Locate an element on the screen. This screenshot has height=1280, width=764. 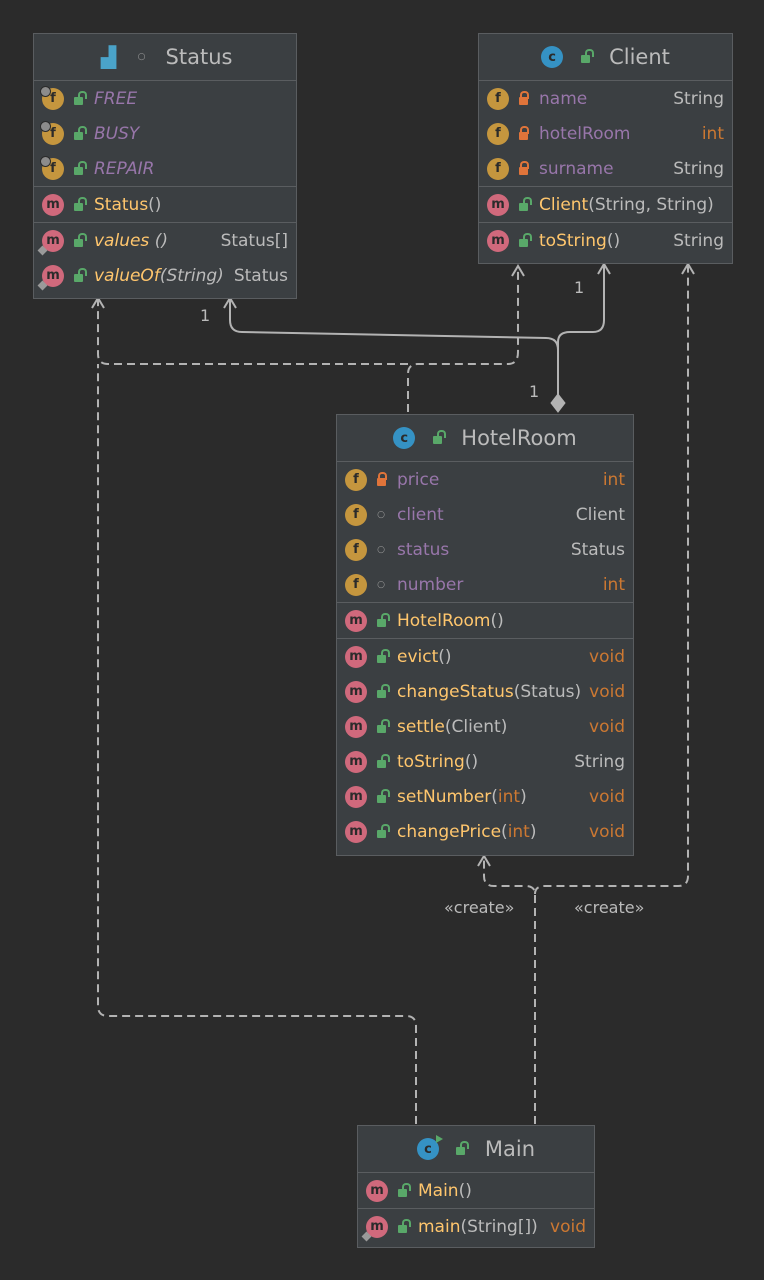
status-class-header: ▟ ○ Status is located at coordinates (165, 57).